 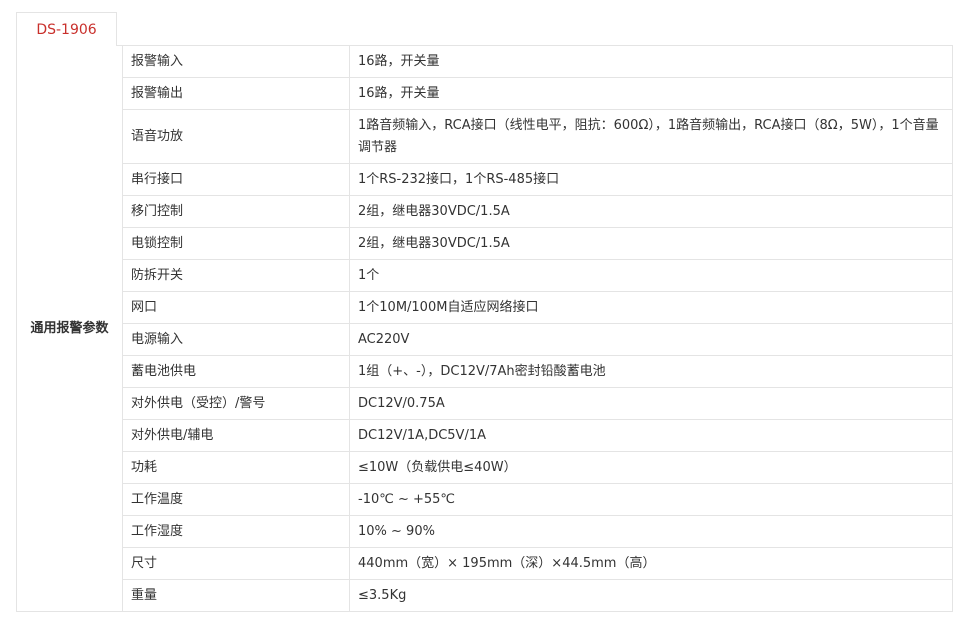 What do you see at coordinates (651, 563) in the screenshot?
I see `row-value: 440mm（宽）× 195mm（深）×44.5mm（高）` at bounding box center [651, 563].